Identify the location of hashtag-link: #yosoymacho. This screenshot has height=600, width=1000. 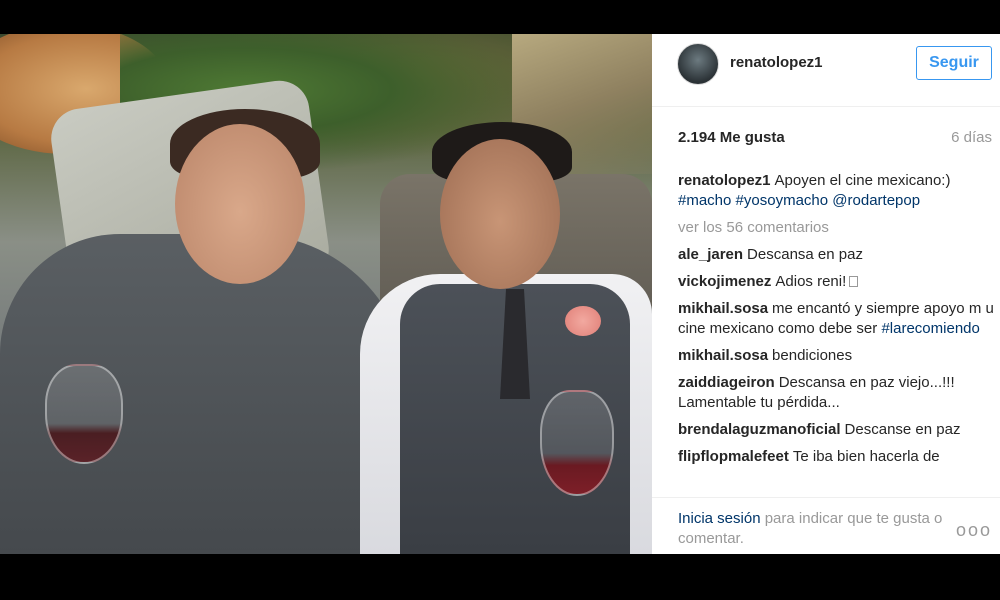
(782, 200).